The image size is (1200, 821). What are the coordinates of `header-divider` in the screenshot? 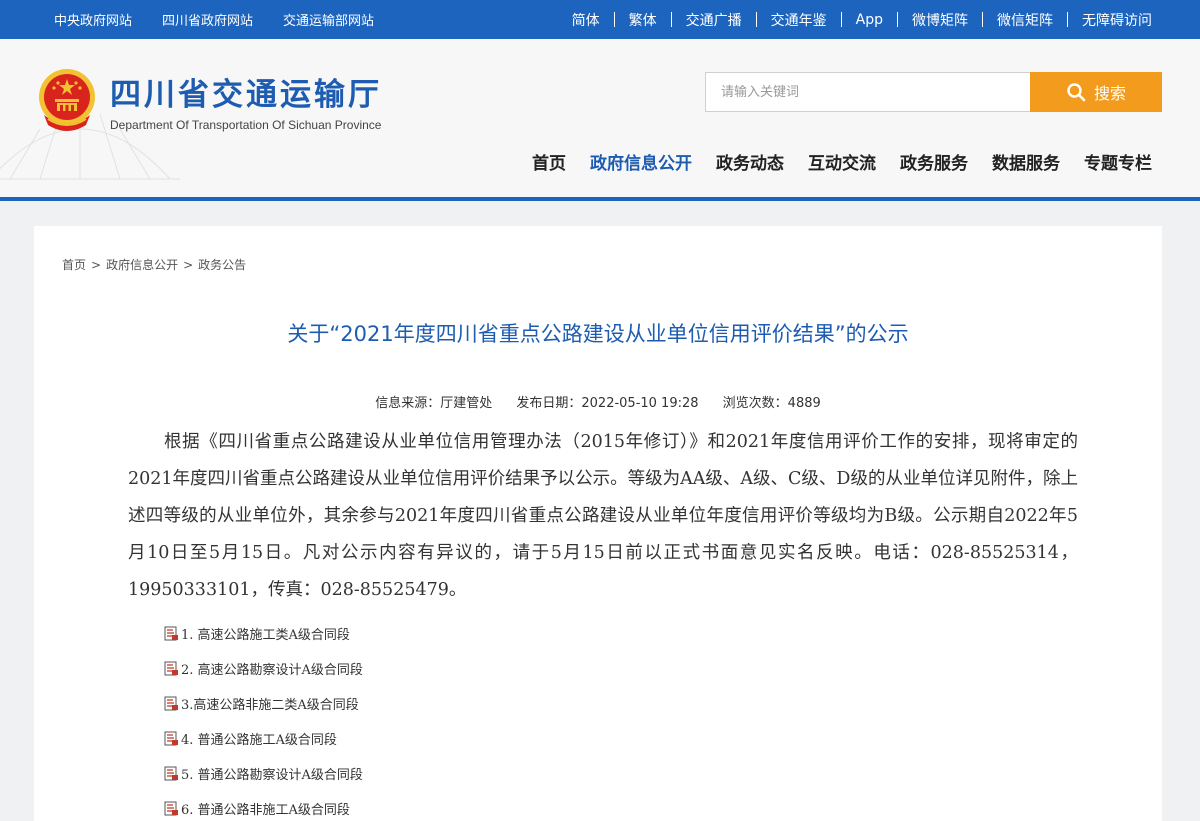 It's located at (600, 199).